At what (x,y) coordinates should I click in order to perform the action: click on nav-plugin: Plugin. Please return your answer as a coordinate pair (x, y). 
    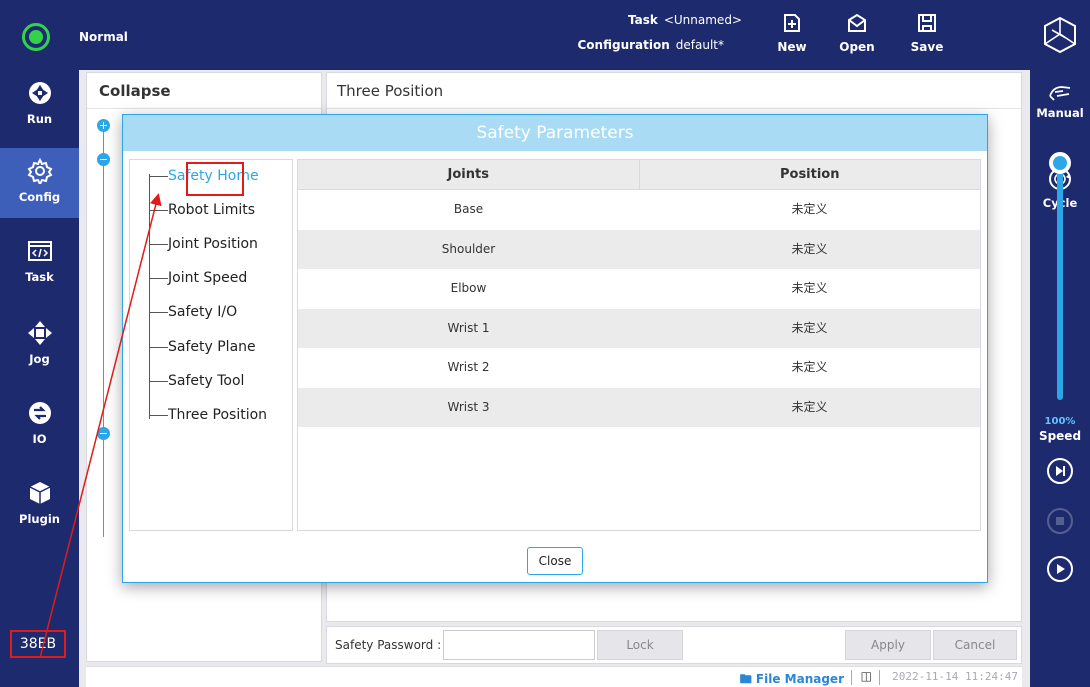
    Looking at the image, I should click on (39, 505).